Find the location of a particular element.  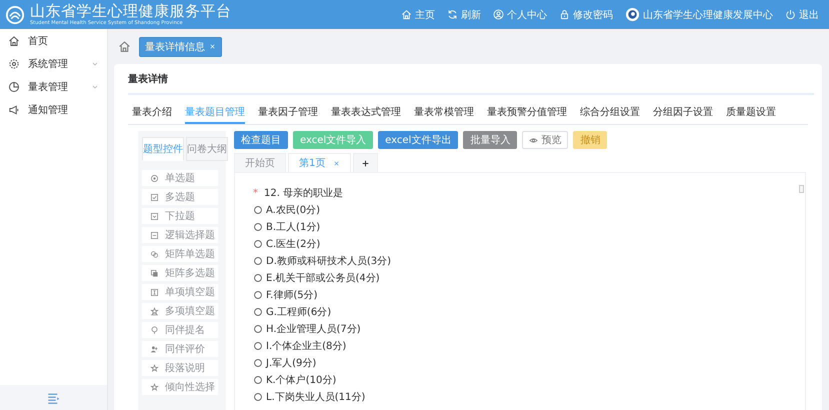

control-item: 段落说明 is located at coordinates (180, 368).